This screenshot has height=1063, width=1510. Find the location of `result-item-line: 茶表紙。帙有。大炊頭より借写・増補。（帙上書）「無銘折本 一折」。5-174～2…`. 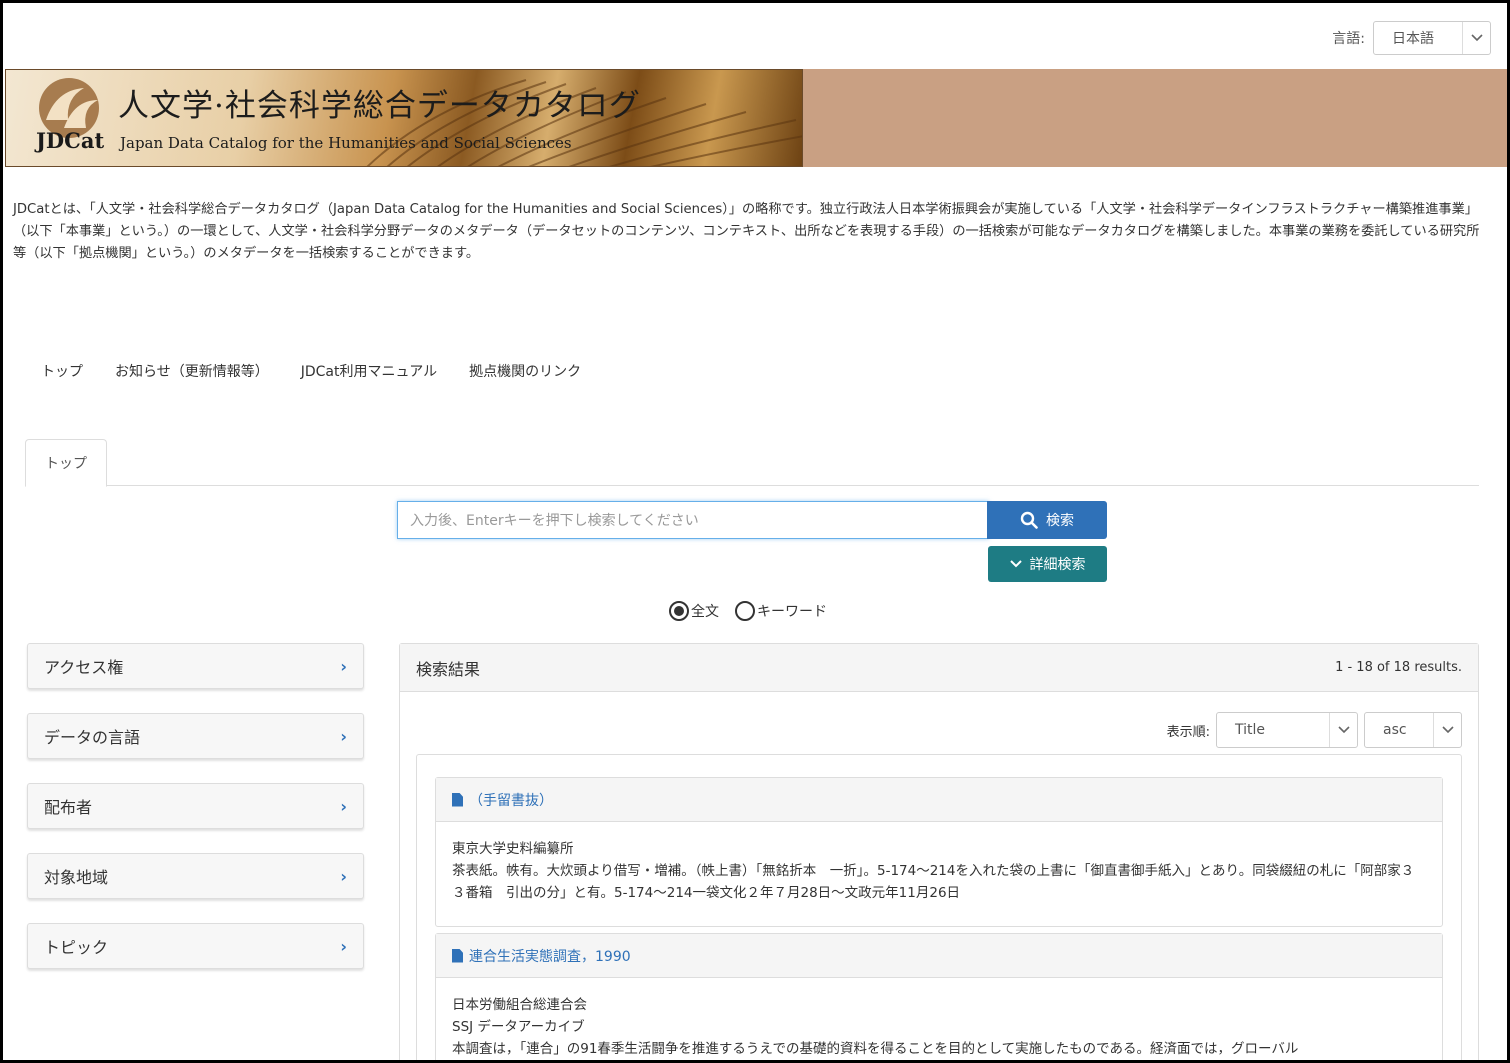

result-item-line: 茶表紙。帙有。大炊頭より借写・増補。（帙上書）「無銘折本 一折」。5-174～2… is located at coordinates (933, 882).